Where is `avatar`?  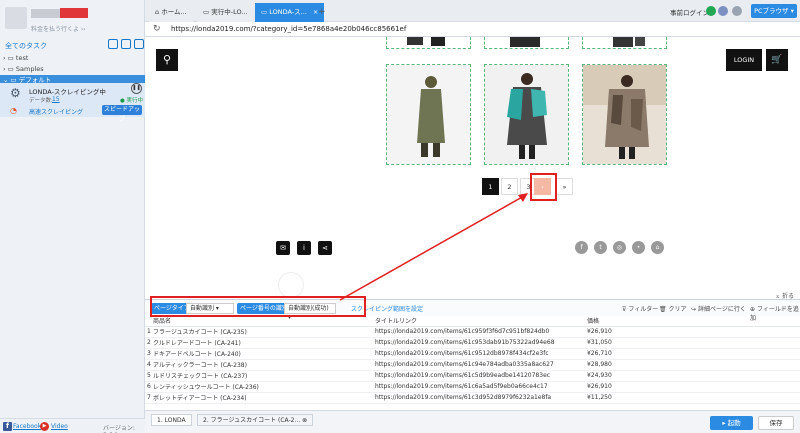 avatar is located at coordinates (16, 18).